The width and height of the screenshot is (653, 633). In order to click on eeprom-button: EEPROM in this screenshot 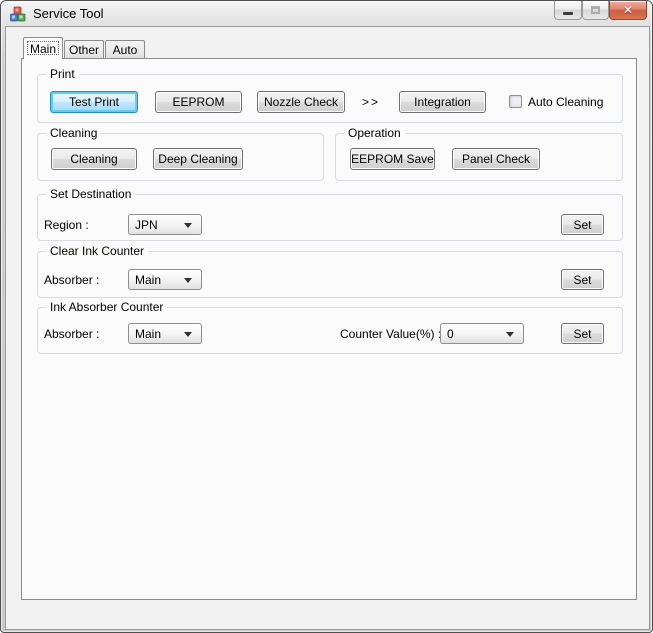, I will do `click(198, 102)`.